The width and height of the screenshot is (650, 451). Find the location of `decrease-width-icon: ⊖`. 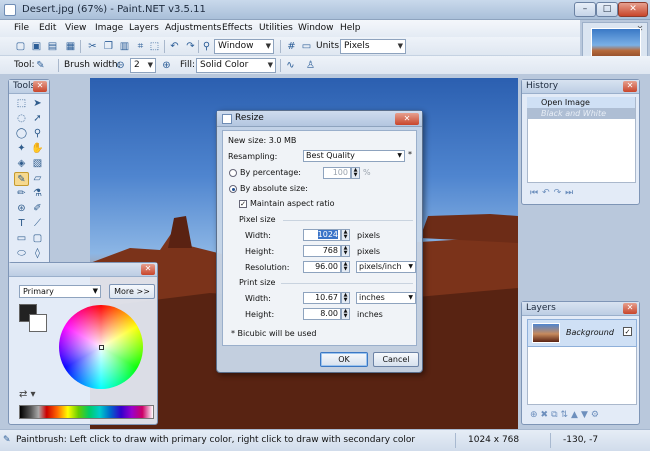

decrease-width-icon: ⊖ is located at coordinates (120, 65).